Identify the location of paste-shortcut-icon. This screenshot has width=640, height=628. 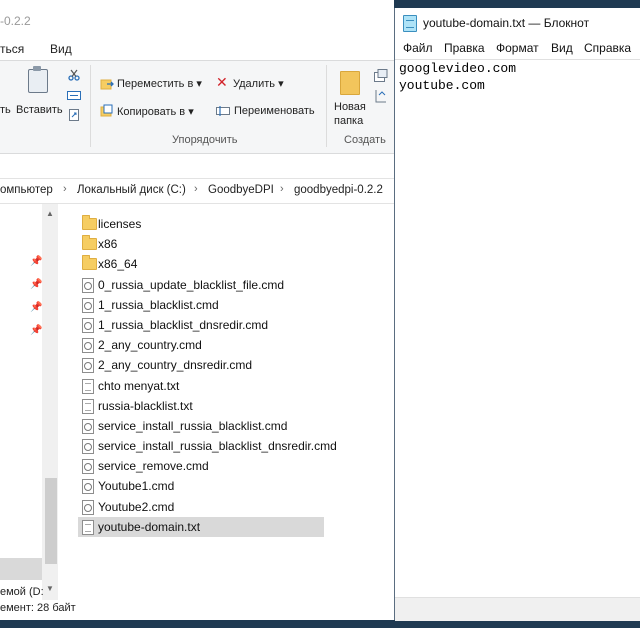
(74, 115).